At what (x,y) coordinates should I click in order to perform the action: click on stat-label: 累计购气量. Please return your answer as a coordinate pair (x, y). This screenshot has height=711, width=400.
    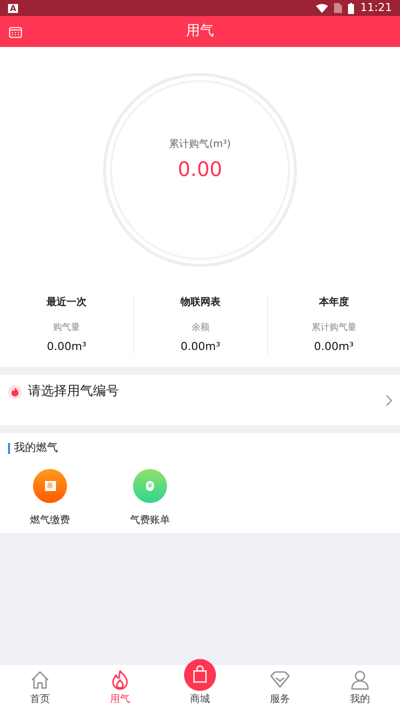
    Looking at the image, I should click on (333, 328).